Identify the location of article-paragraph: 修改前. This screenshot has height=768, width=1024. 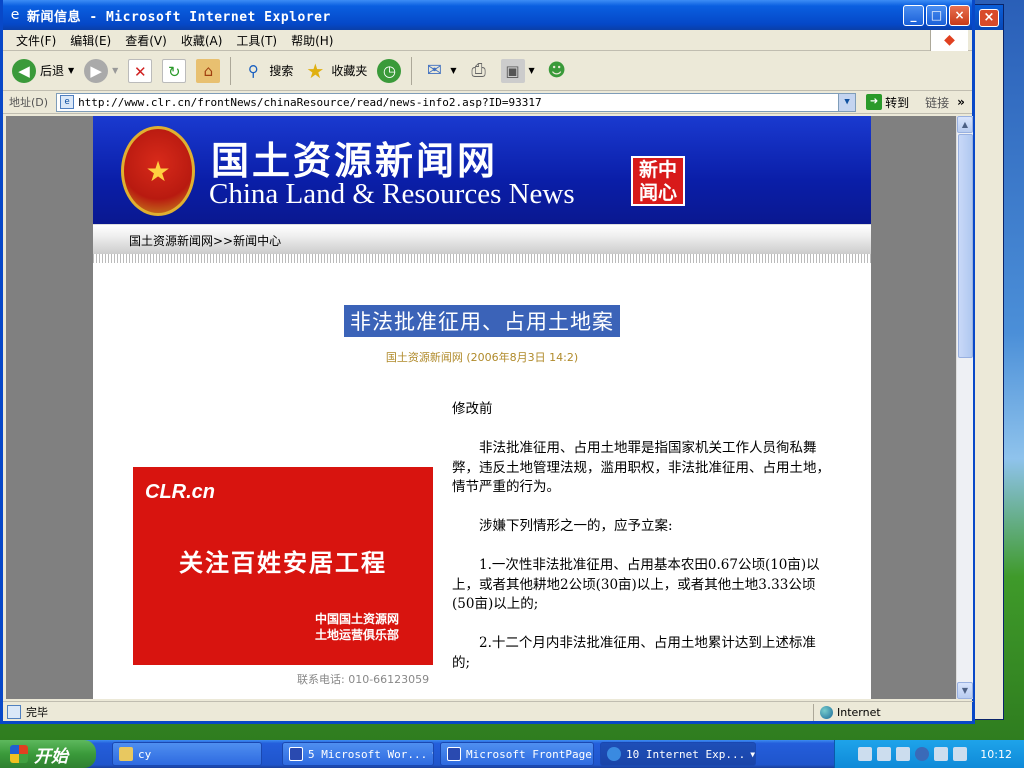
(472, 409).